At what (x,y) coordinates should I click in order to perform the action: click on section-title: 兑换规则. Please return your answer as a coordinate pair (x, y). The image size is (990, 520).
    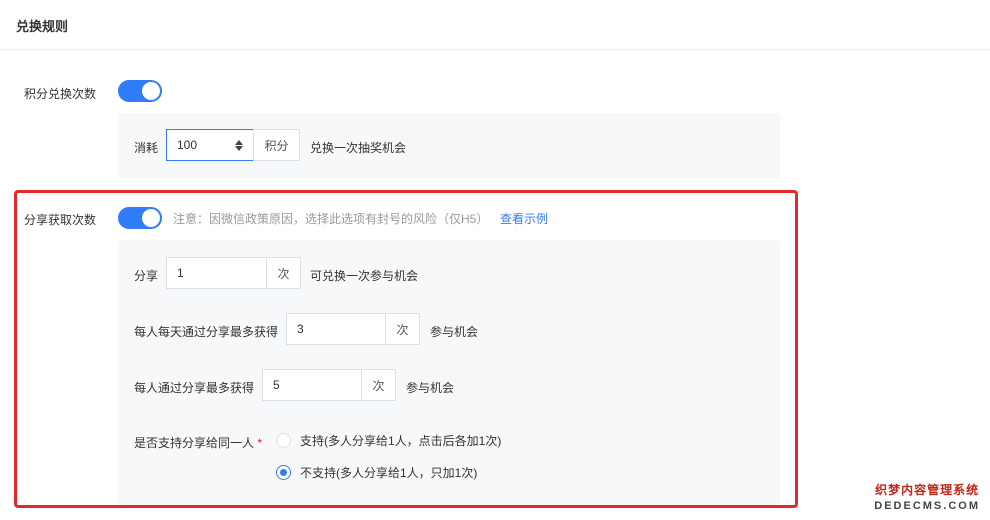
    Looking at the image, I should click on (42, 26).